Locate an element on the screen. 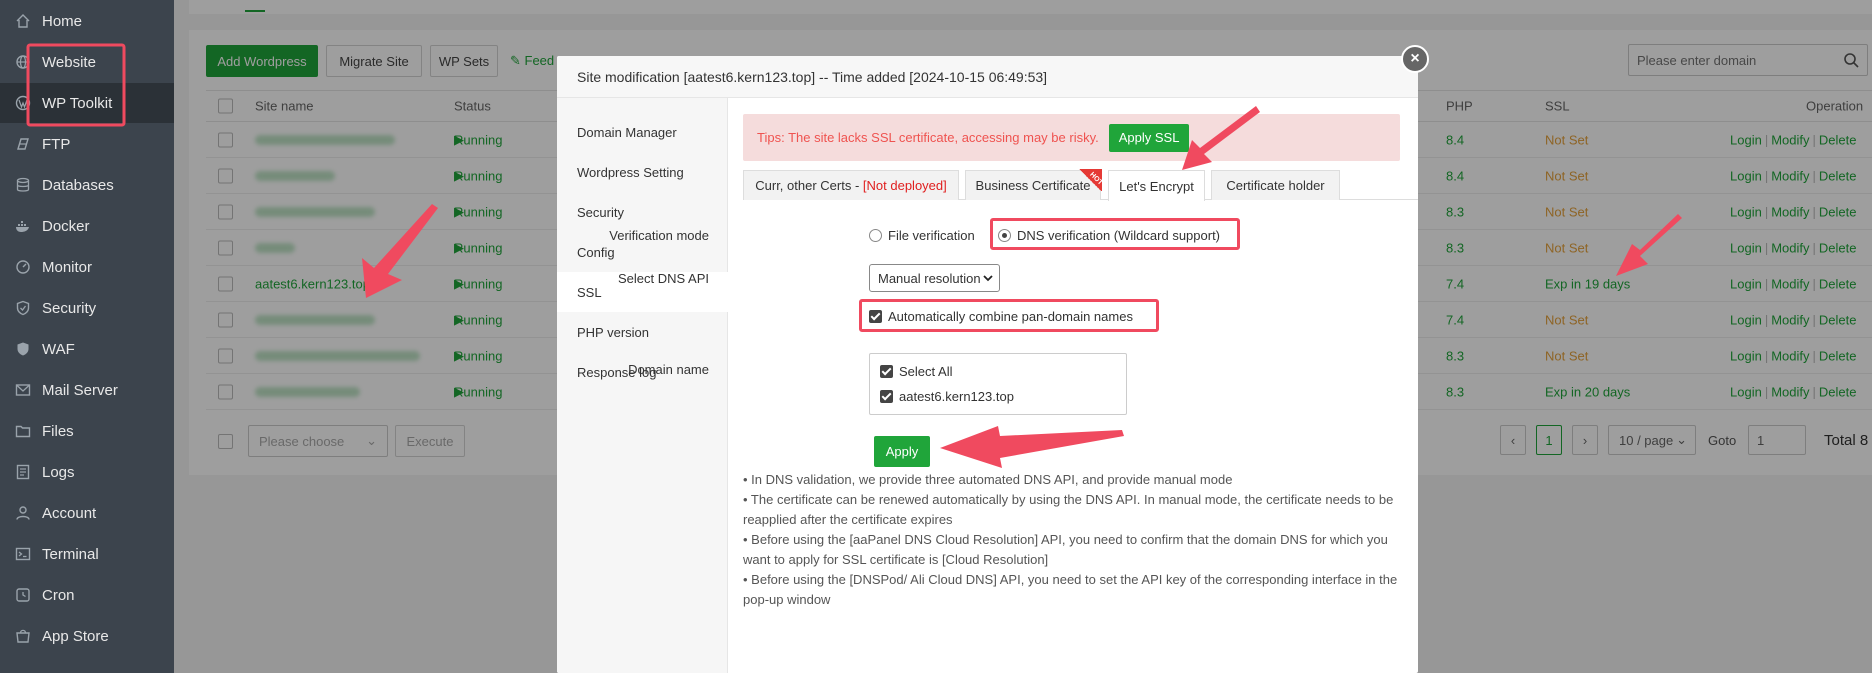 The image size is (1872, 673). clock-icon is located at coordinates (23, 595).